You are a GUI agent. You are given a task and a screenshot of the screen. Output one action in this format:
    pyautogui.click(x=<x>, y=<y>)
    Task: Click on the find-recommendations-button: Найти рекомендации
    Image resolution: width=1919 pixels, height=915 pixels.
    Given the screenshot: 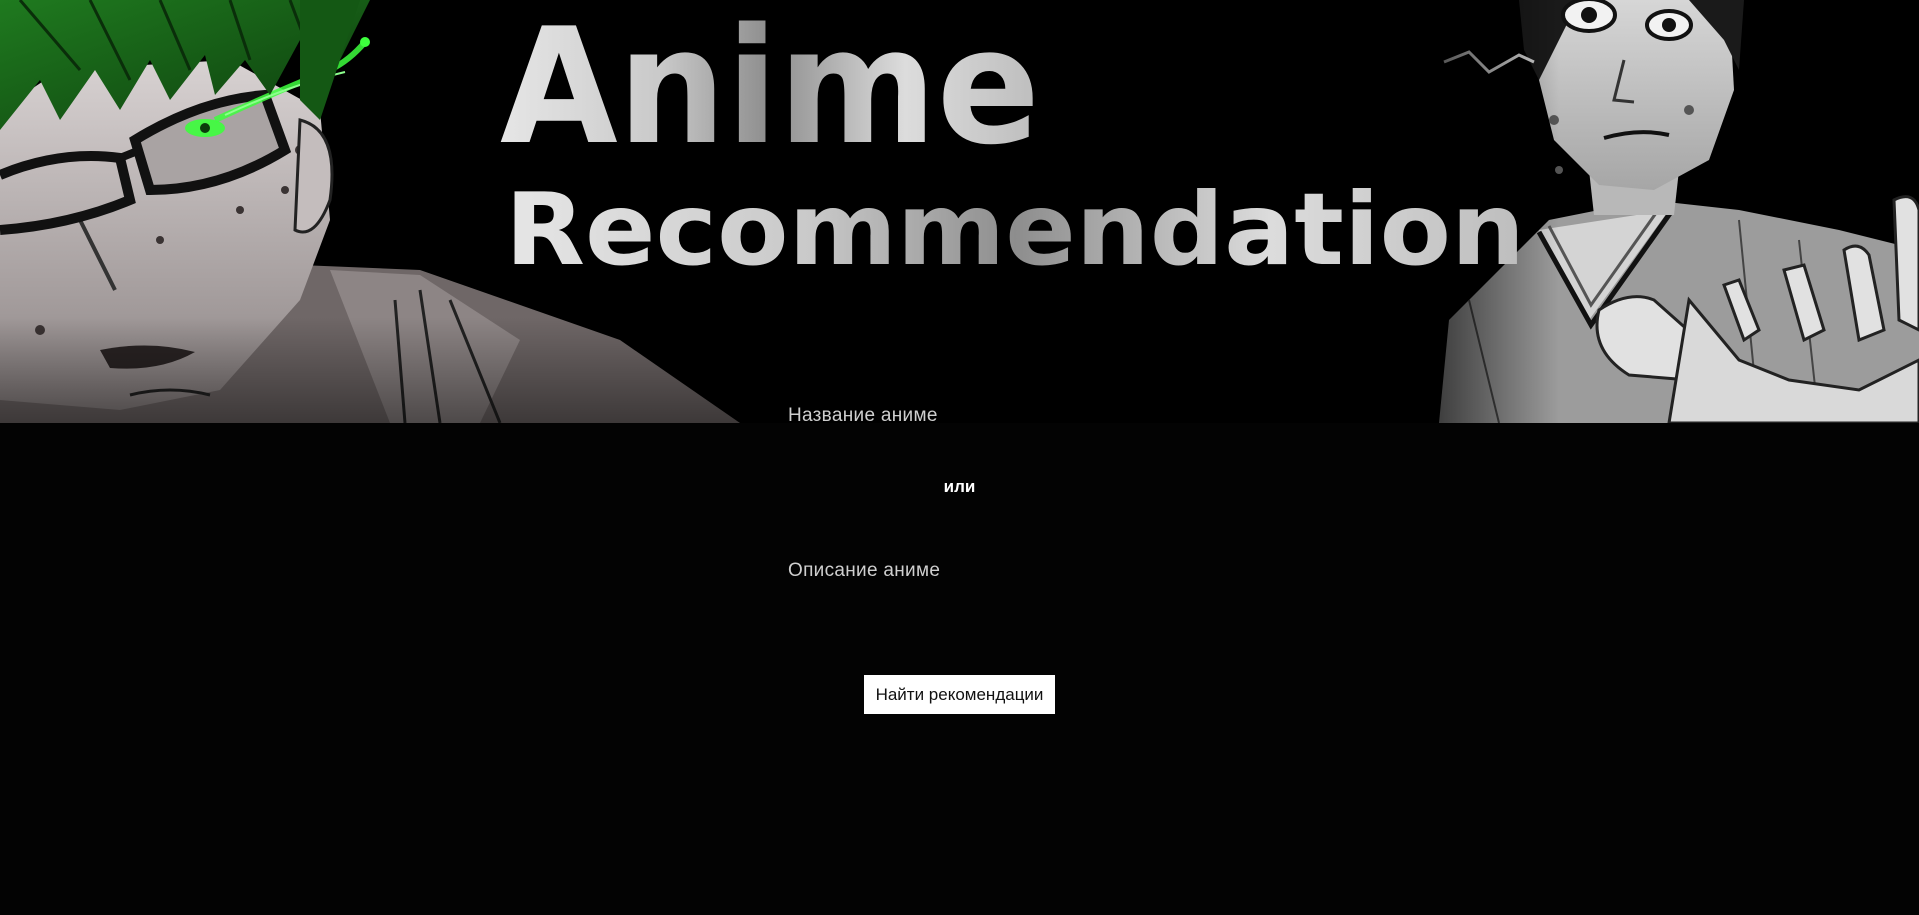 What is the action you would take?
    pyautogui.click(x=959, y=694)
    